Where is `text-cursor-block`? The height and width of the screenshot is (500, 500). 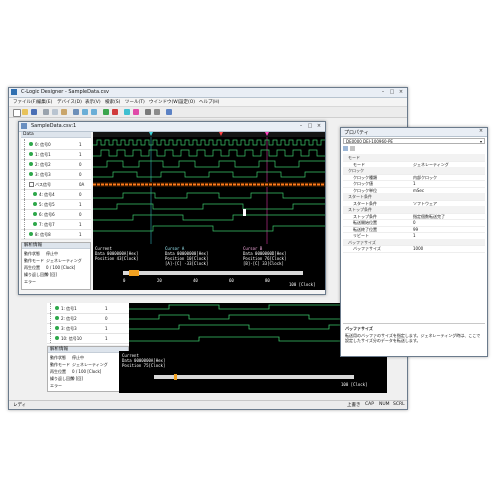 text-cursor-block is located at coordinates (244, 212).